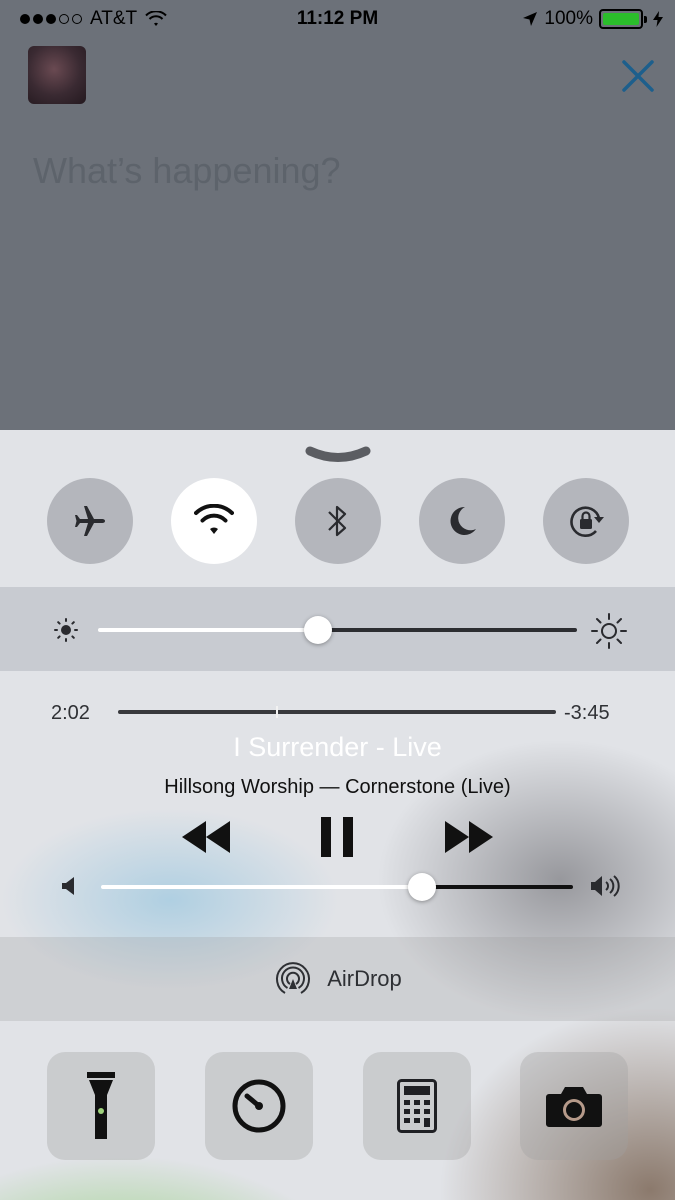 The height and width of the screenshot is (1200, 675). Describe the element at coordinates (276, 712) in the screenshot. I see `song-progress-marker` at that location.